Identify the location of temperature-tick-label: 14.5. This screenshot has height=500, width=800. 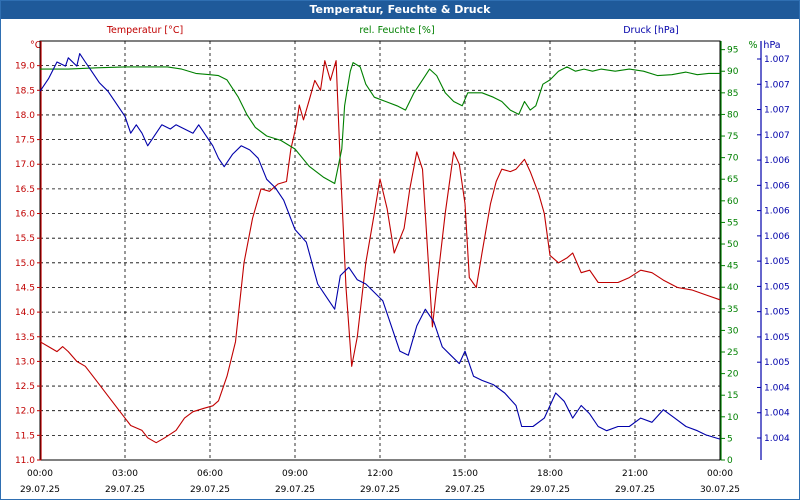
(25, 288).